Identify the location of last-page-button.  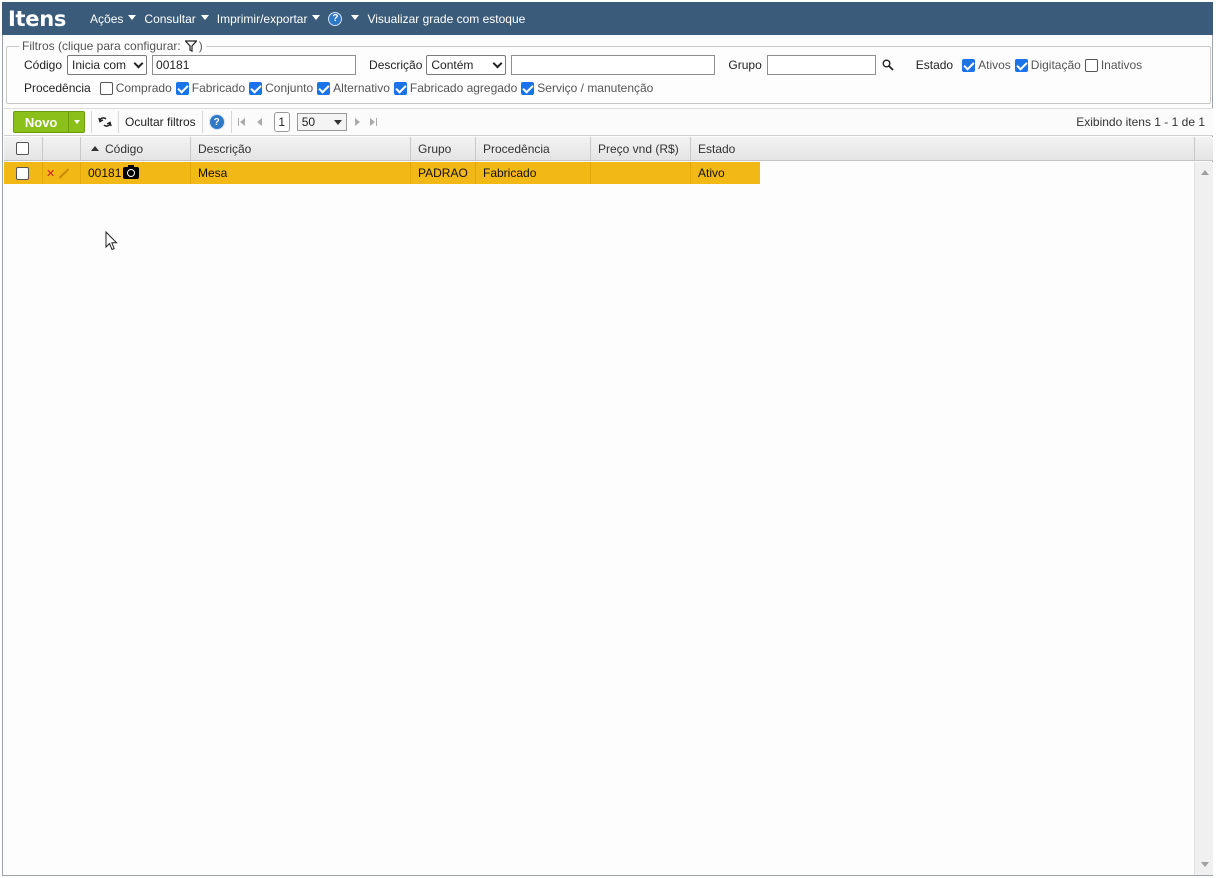
(373, 122).